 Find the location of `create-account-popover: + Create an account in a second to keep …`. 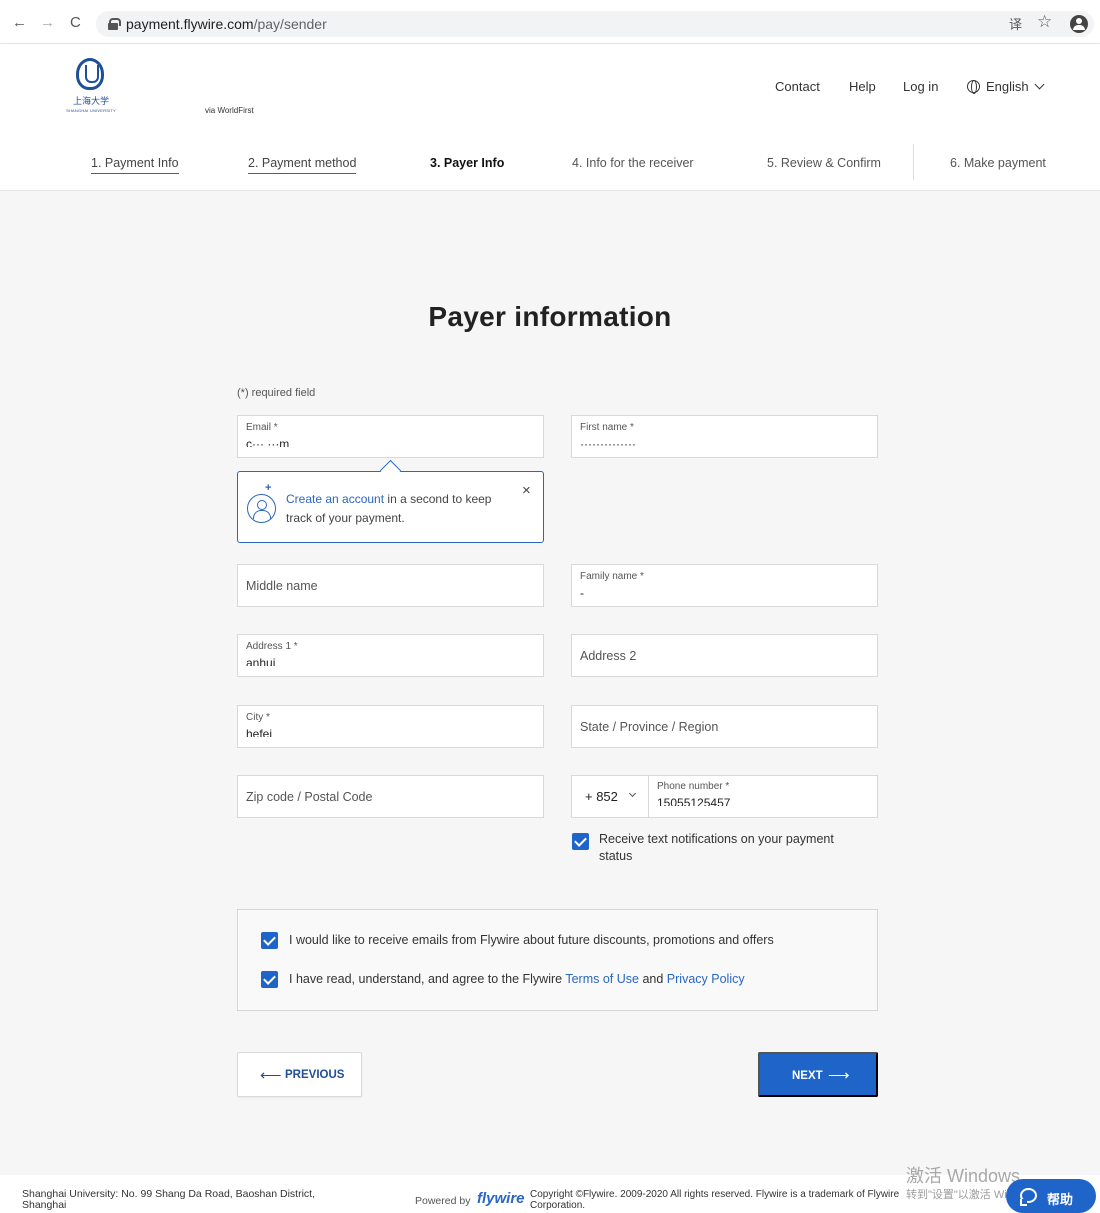

create-account-popover: + Create an account in a second to keep … is located at coordinates (390, 507).